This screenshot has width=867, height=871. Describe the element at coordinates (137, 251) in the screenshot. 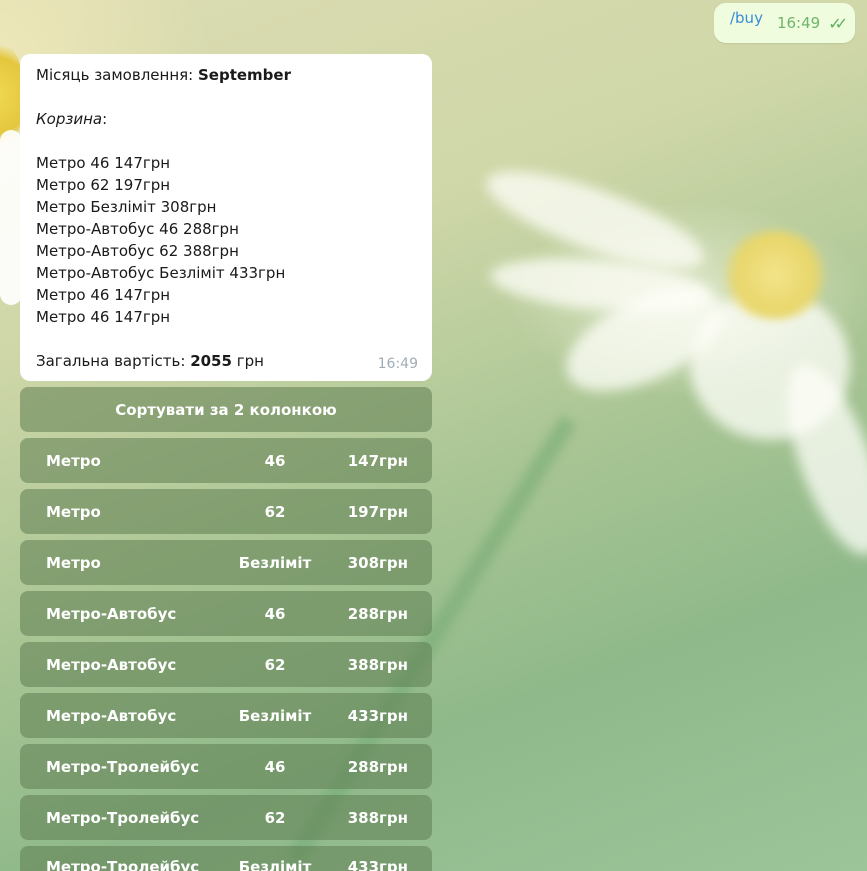

I see `cart-item: Метро-Автобус 62 388грн` at that location.